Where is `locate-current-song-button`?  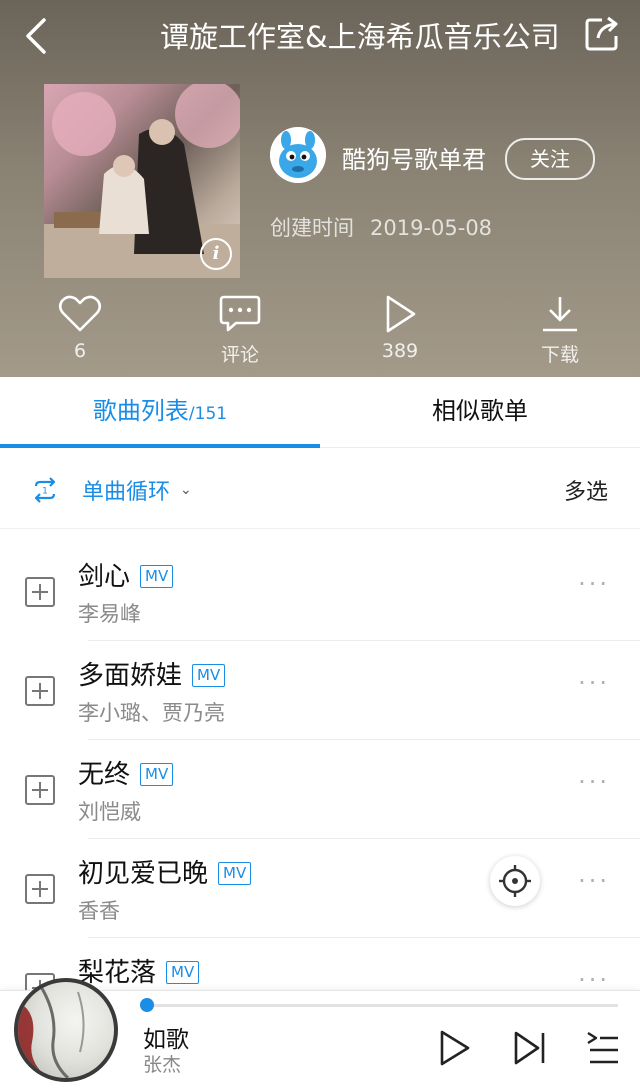 locate-current-song-button is located at coordinates (515, 881).